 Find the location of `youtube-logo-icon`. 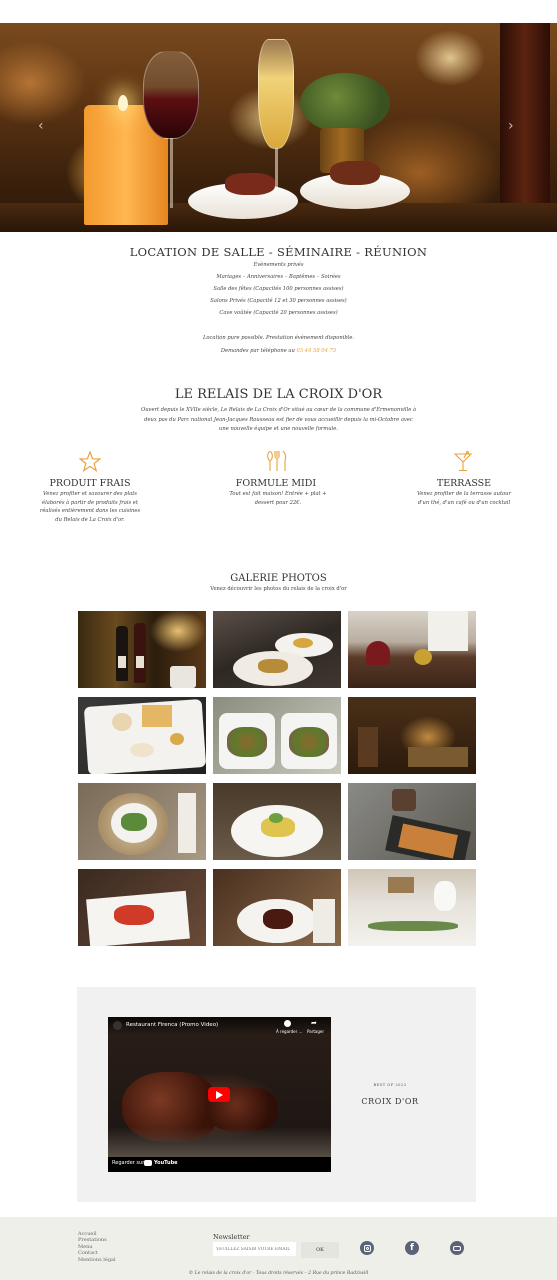

youtube-logo-icon is located at coordinates (148, 1163).